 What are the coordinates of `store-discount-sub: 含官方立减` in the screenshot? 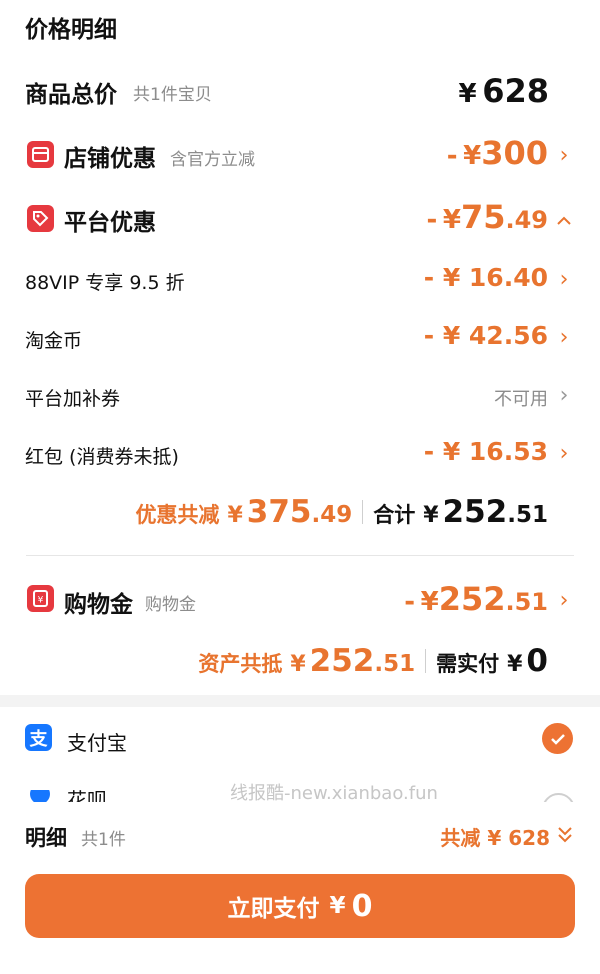 It's located at (212, 160).